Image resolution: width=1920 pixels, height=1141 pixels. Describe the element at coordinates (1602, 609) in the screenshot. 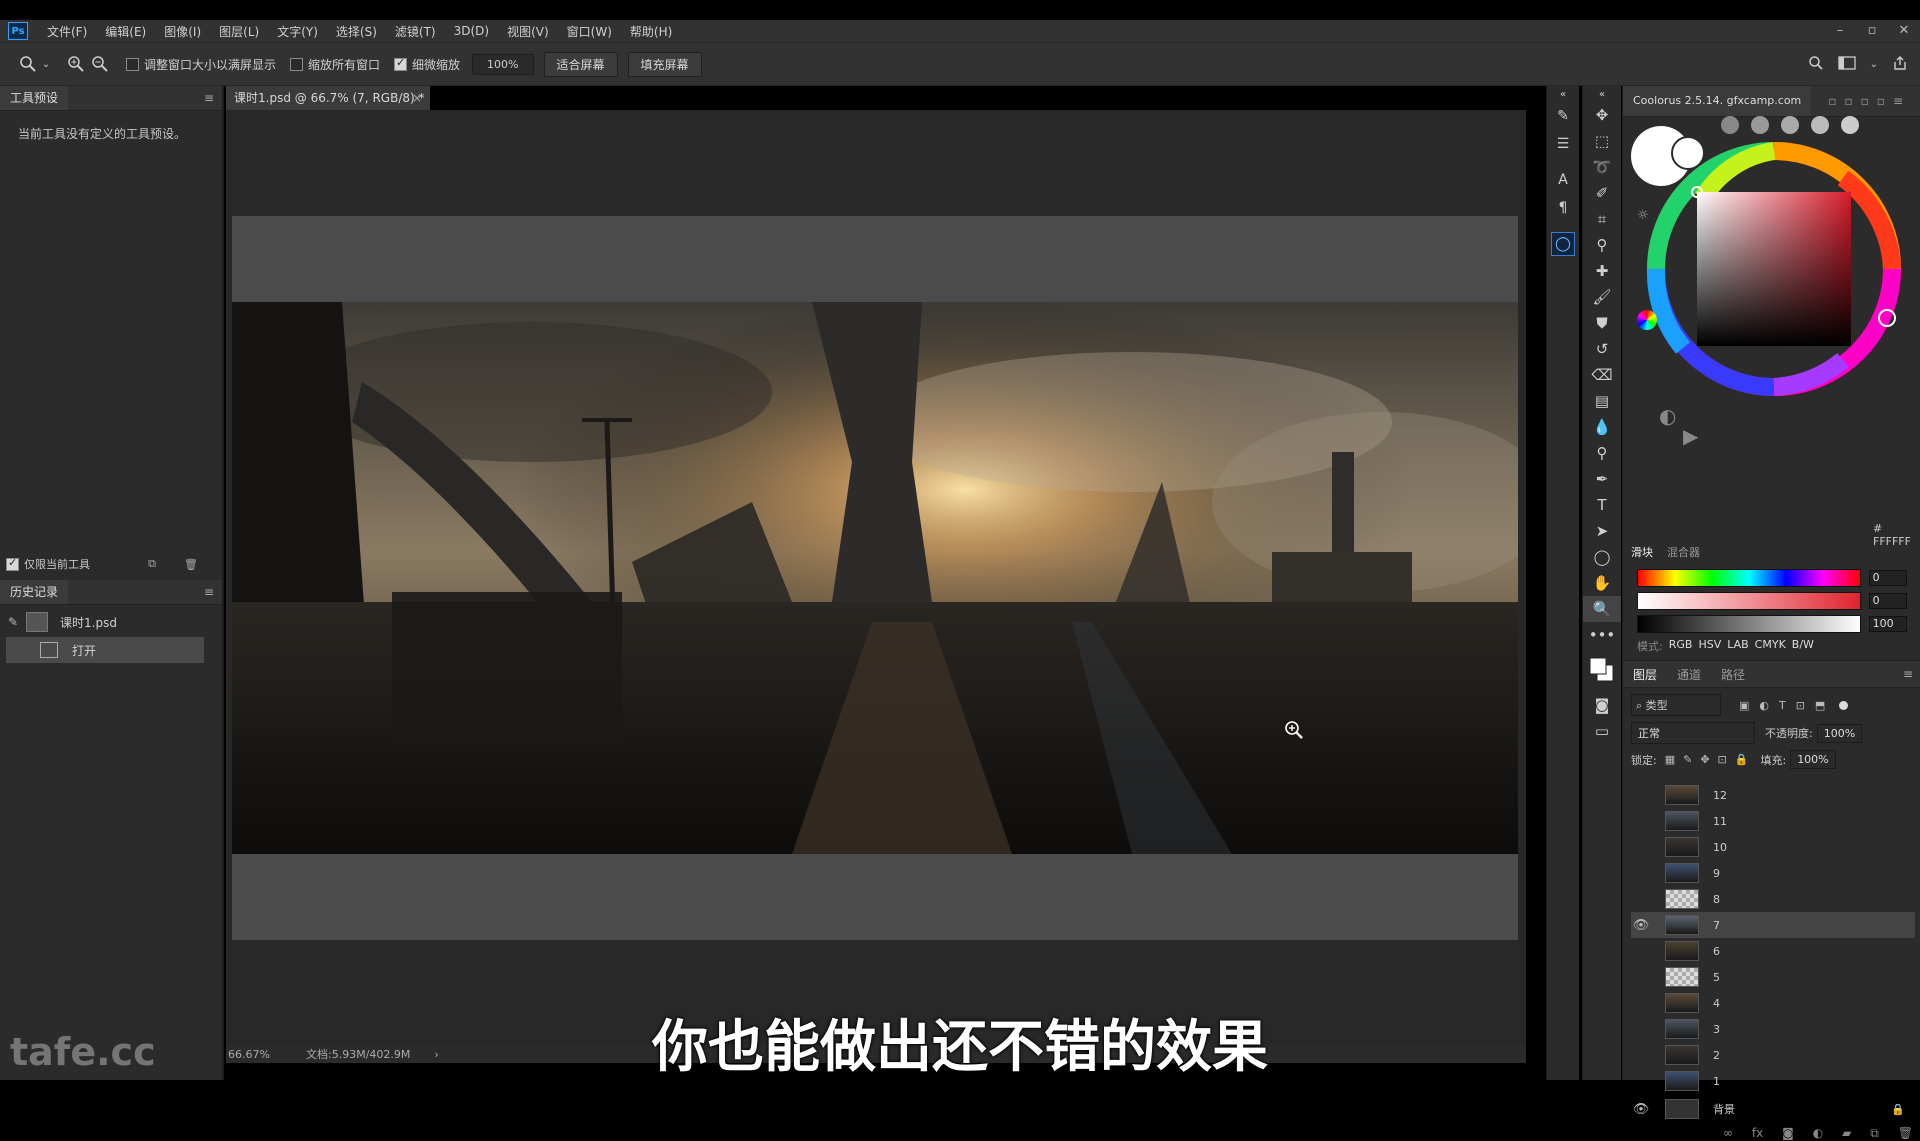

I see `zoom-tool-icon: 🔍` at that location.